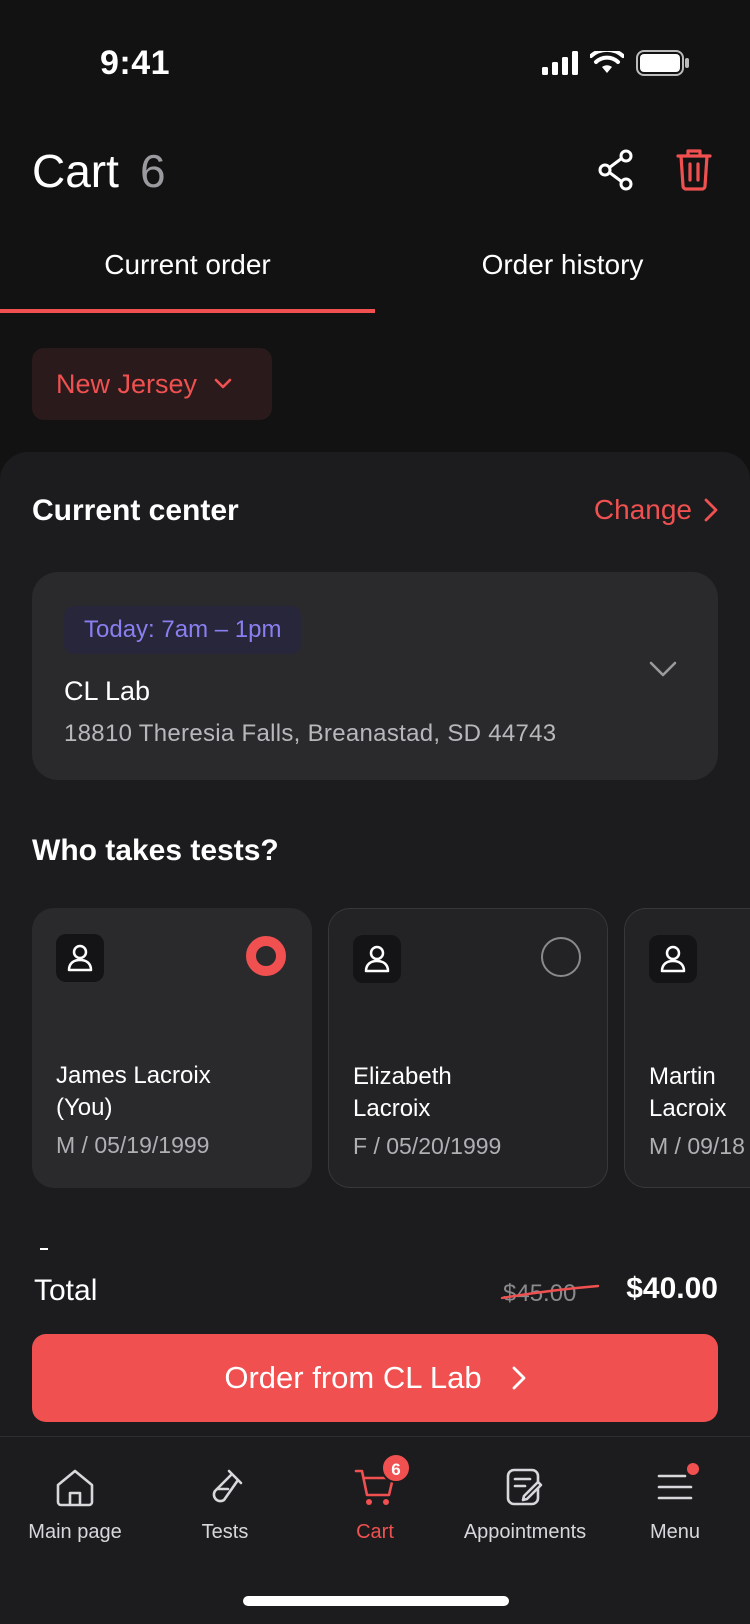 The image size is (750, 1624). What do you see at coordinates (697, 1146) in the screenshot?
I see `patient-info: M / 09/18` at bounding box center [697, 1146].